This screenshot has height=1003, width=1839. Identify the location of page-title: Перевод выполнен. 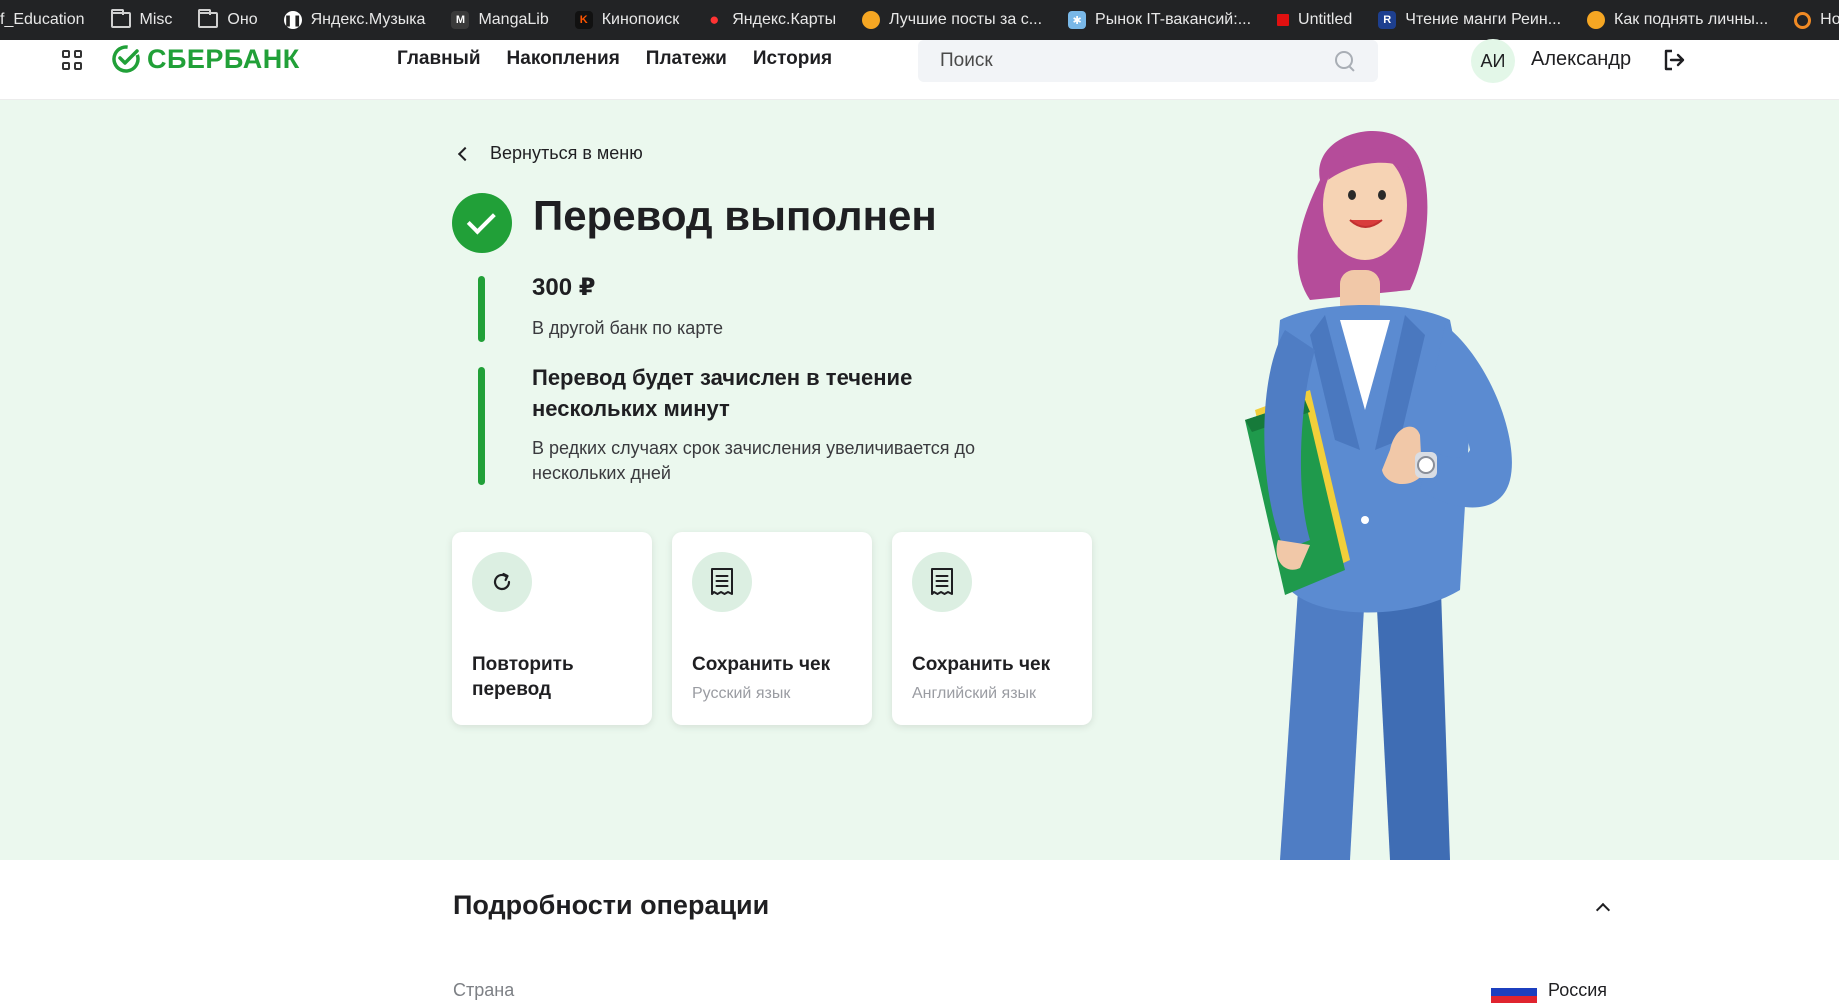
(735, 215).